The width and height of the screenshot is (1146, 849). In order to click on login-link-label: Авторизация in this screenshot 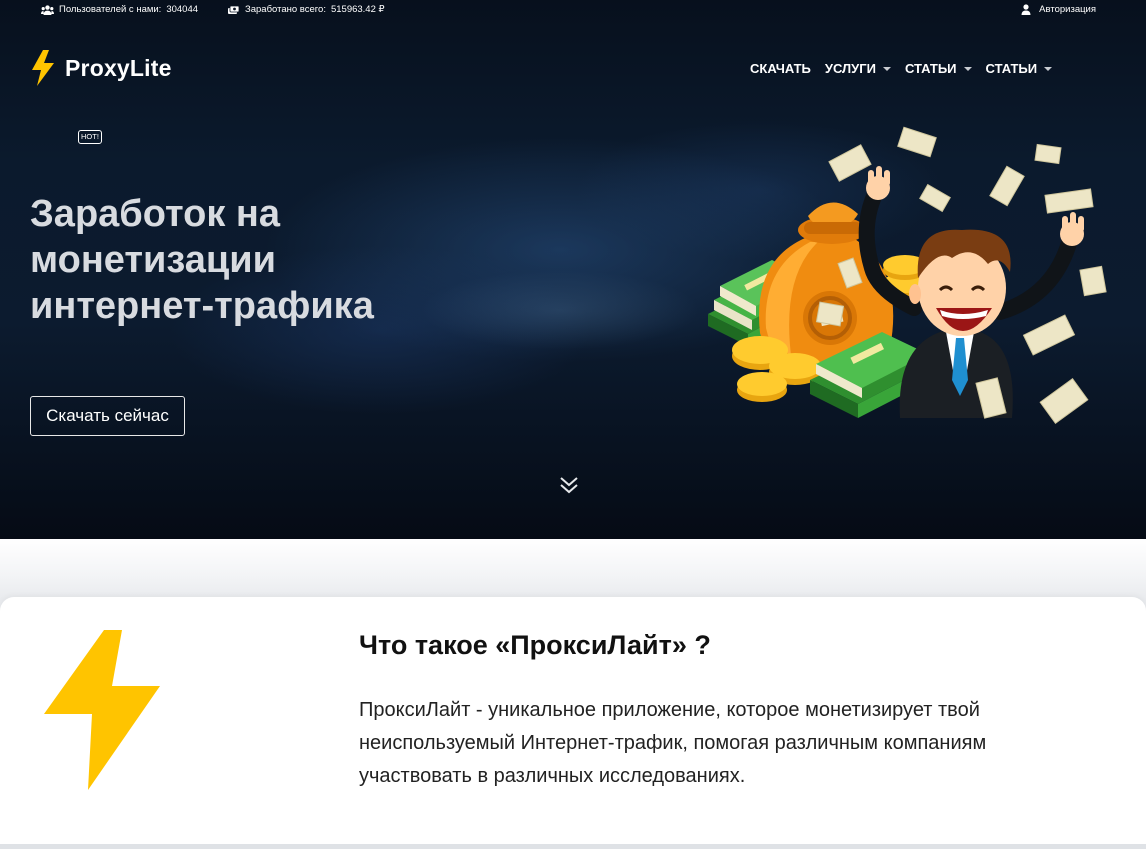, I will do `click(1067, 9)`.